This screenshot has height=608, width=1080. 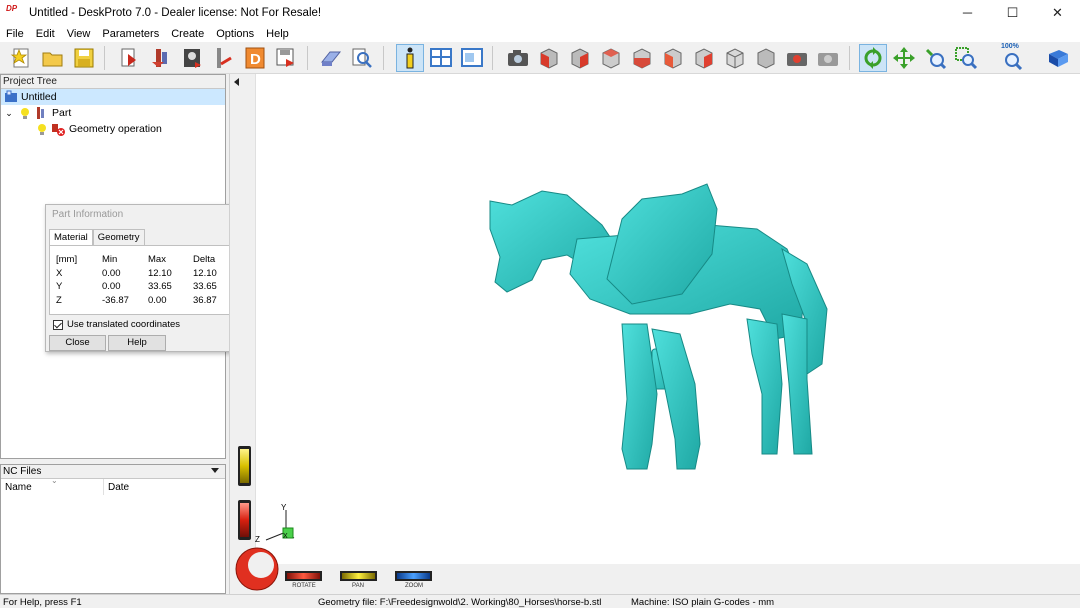 What do you see at coordinates (12, 8) in the screenshot?
I see `app-logo-icon: DP` at bounding box center [12, 8].